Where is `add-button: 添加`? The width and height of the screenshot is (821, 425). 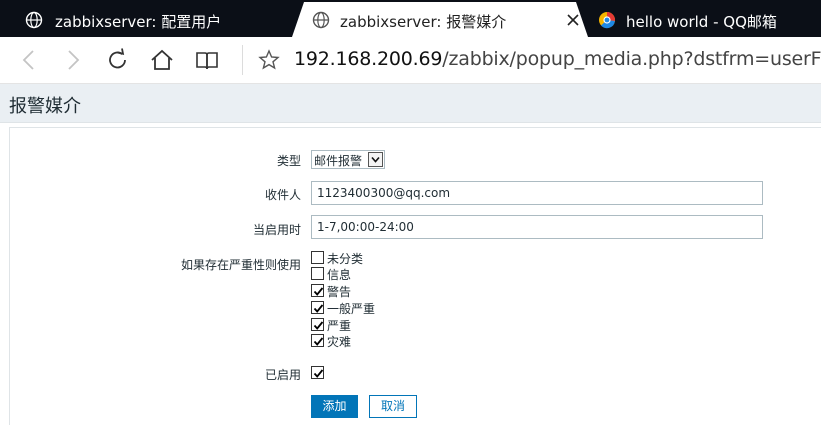
add-button: 添加 is located at coordinates (334, 406).